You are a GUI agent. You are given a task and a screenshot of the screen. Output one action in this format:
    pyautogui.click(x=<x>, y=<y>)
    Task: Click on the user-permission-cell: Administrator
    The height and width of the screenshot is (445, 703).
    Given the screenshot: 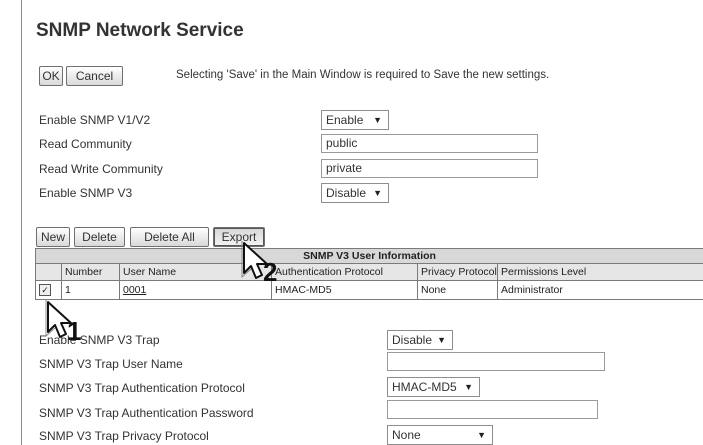 What is the action you would take?
    pyautogui.click(x=599, y=290)
    